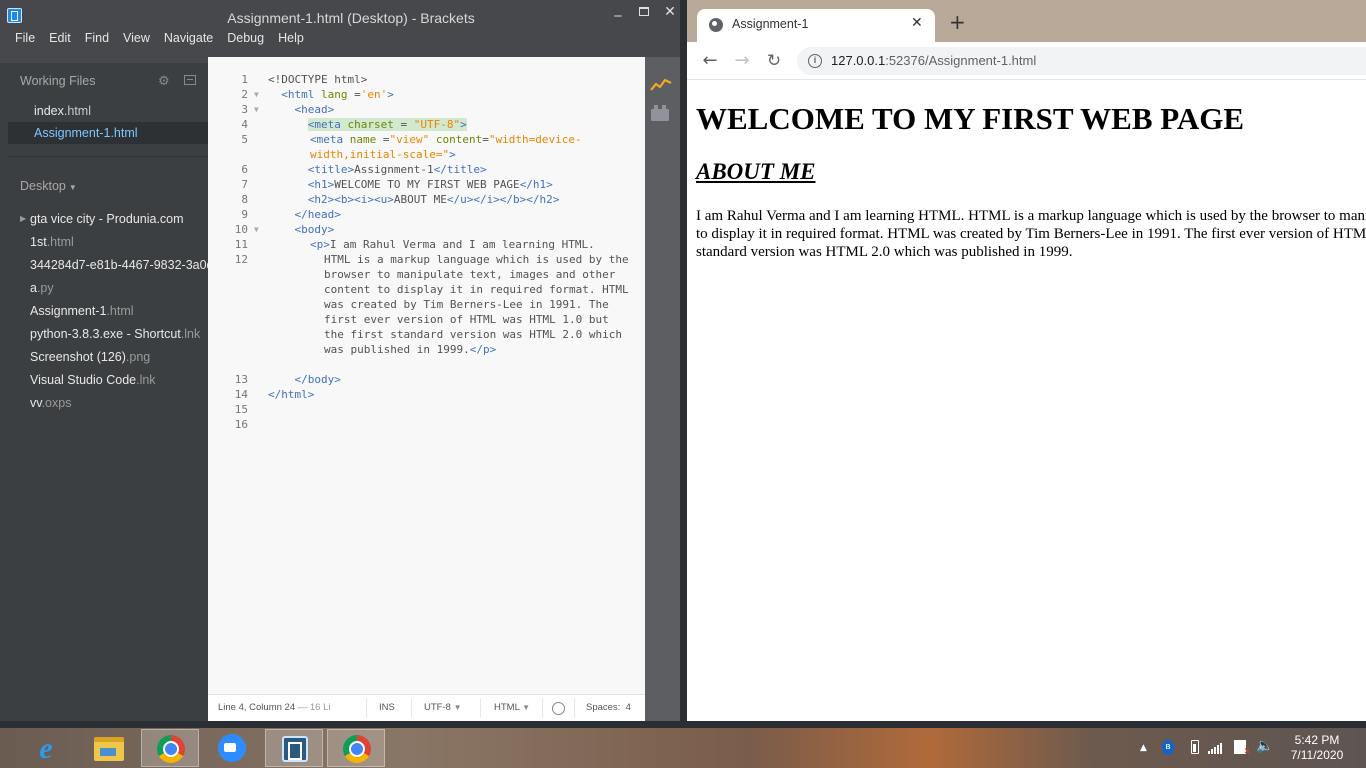 The height and width of the screenshot is (768, 1366). I want to click on address-bar: i 127.0.0.1:52376/Assignment-1.html, so click(1081, 61).